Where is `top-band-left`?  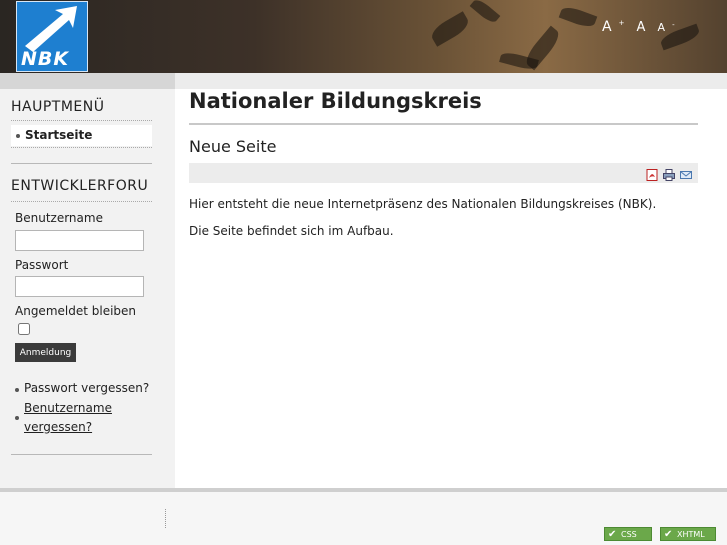 top-band-left is located at coordinates (87, 81).